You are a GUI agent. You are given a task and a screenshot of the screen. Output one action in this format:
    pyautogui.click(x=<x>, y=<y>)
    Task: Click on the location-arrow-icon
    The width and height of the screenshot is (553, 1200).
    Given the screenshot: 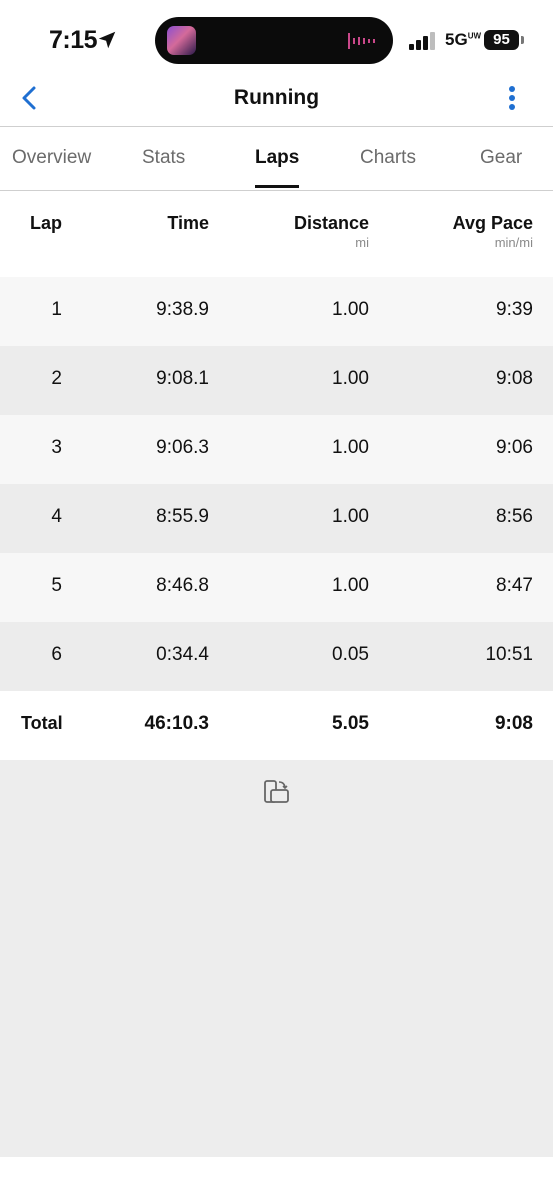 What is the action you would take?
    pyautogui.click(x=107, y=40)
    